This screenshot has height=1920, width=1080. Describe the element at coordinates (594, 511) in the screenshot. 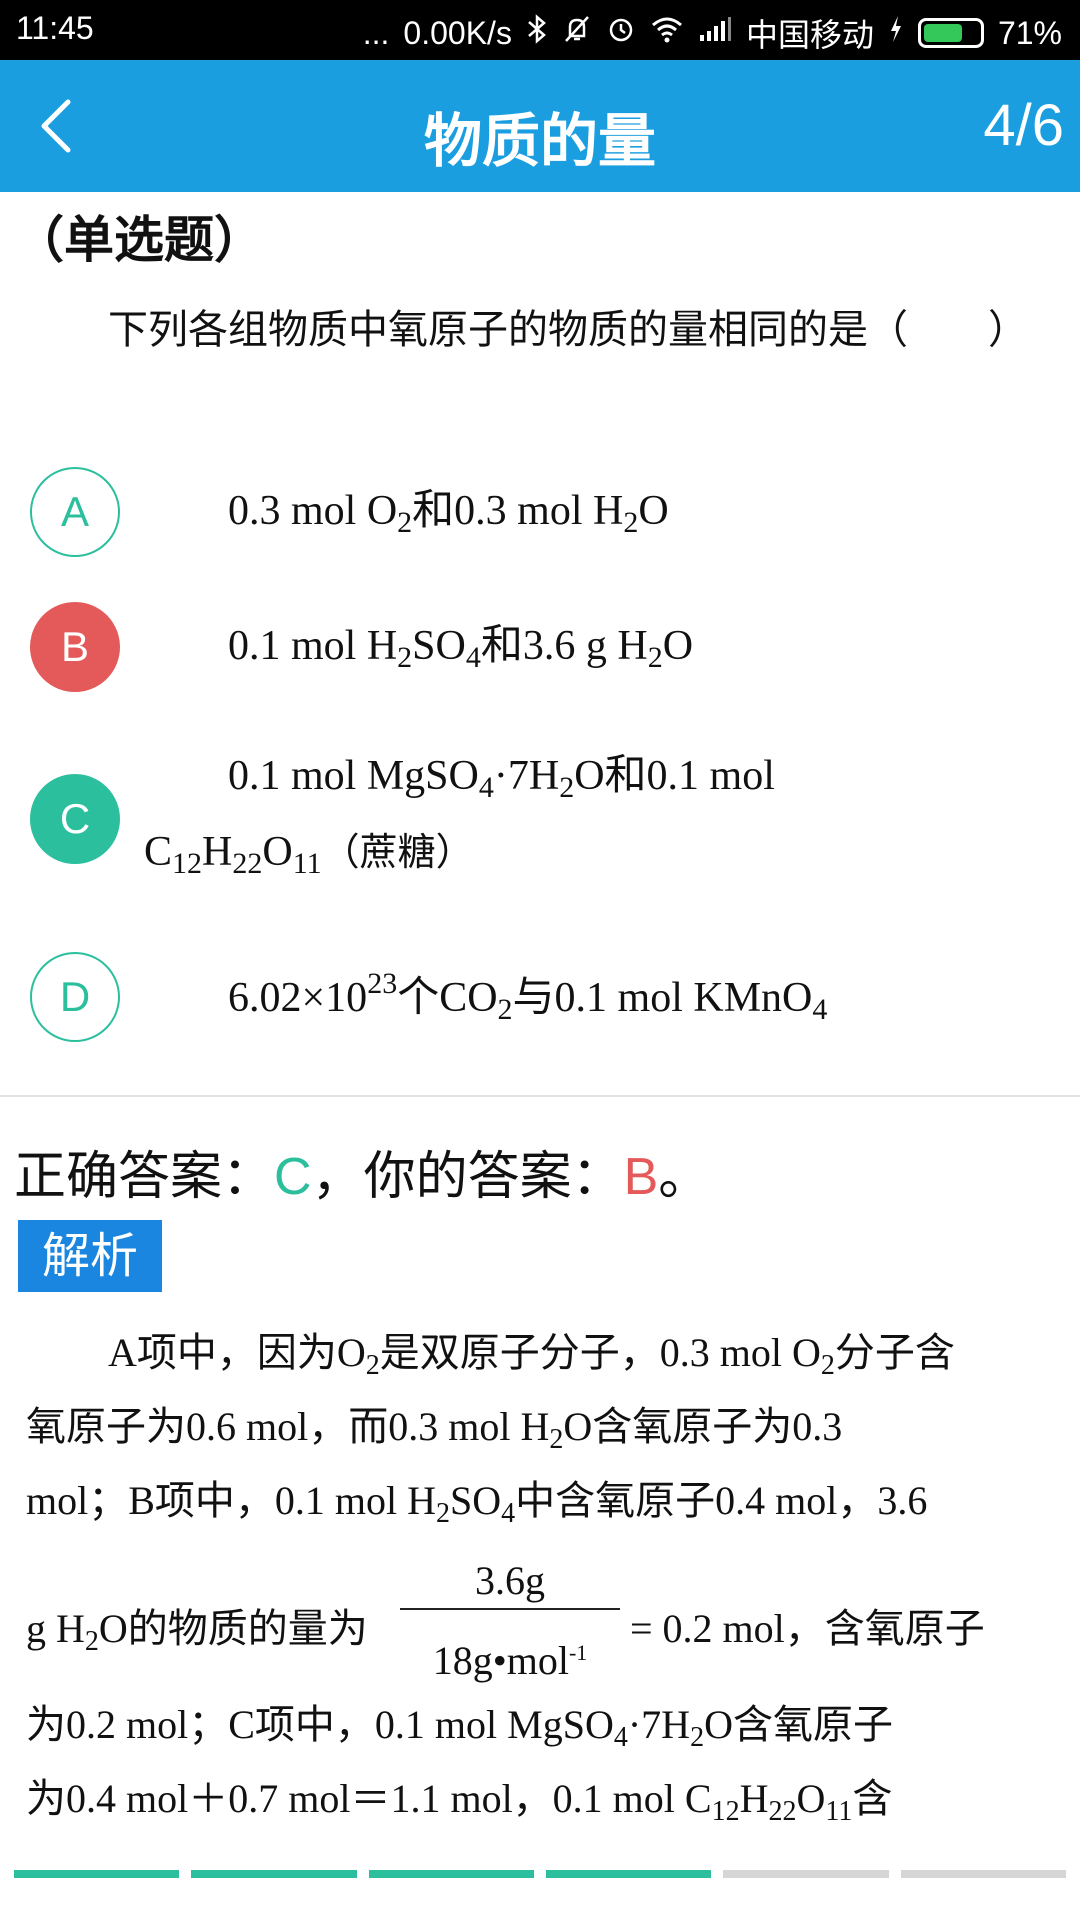

I see `option-a-text: 0.3 mol O2和0.3 mol H2O` at that location.